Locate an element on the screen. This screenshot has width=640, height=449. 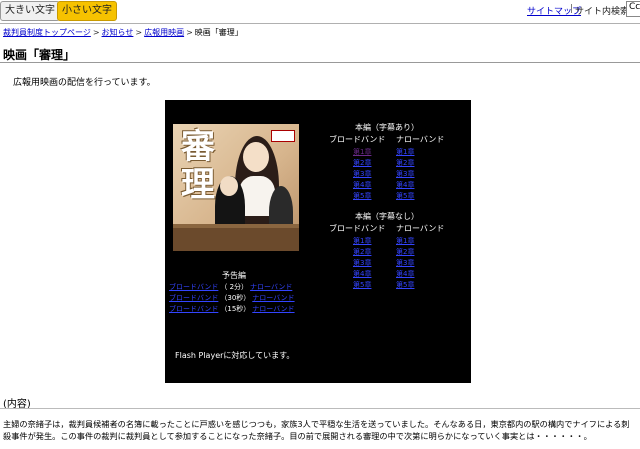
with-subs-narrowband-chapter-5-link: 第5章 is located at coordinates (405, 196).